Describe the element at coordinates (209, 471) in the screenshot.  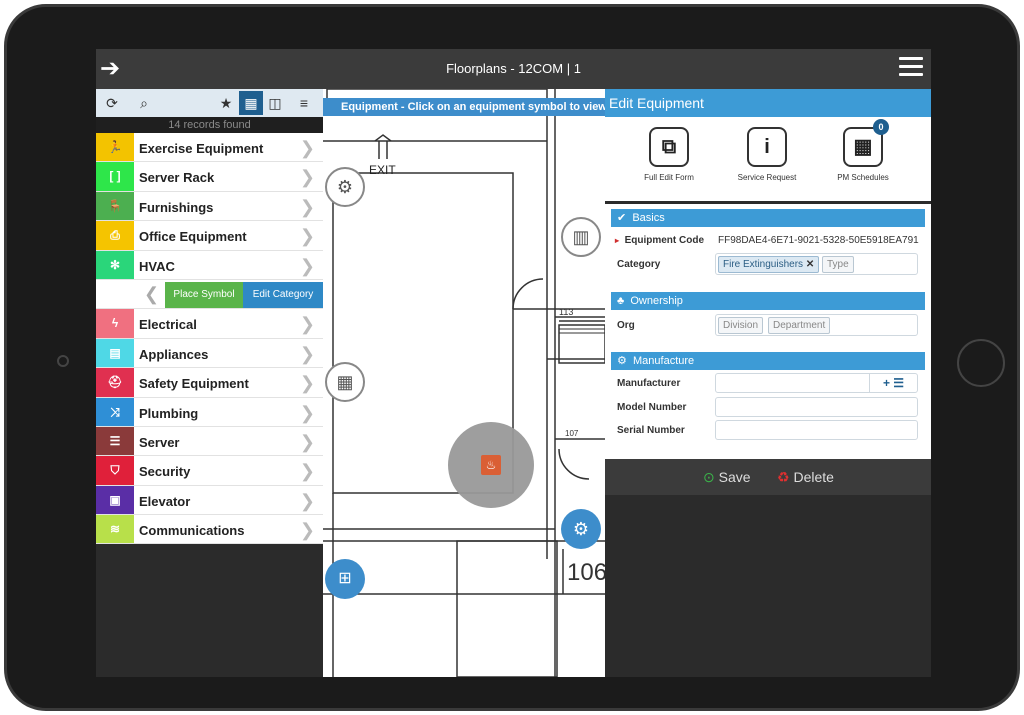
I see `category-item: ⛉ Security ❯` at that location.